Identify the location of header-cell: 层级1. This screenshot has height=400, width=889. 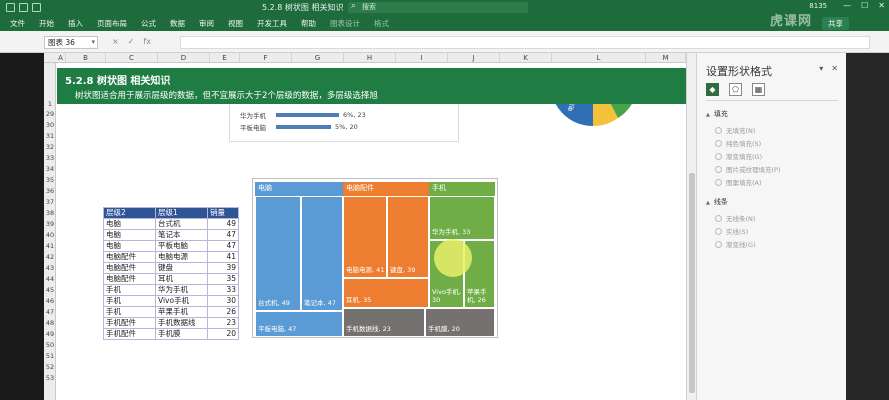
(181, 213).